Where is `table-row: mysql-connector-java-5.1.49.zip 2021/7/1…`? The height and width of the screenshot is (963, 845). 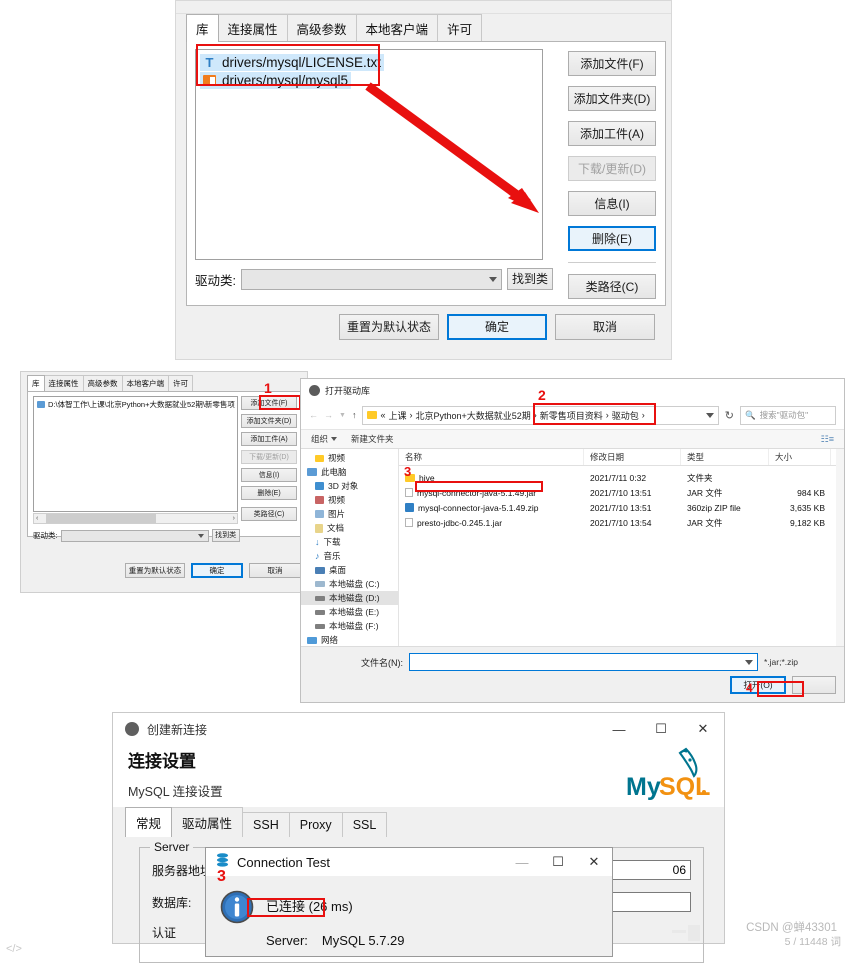
table-row: mysql-connector-java-5.1.49.zip 2021/7/1… is located at coordinates (621, 507).